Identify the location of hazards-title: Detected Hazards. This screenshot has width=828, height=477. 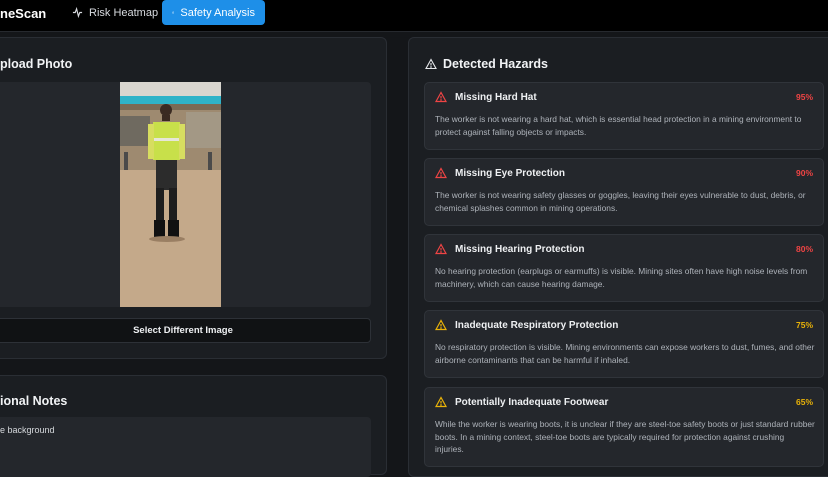
(495, 64).